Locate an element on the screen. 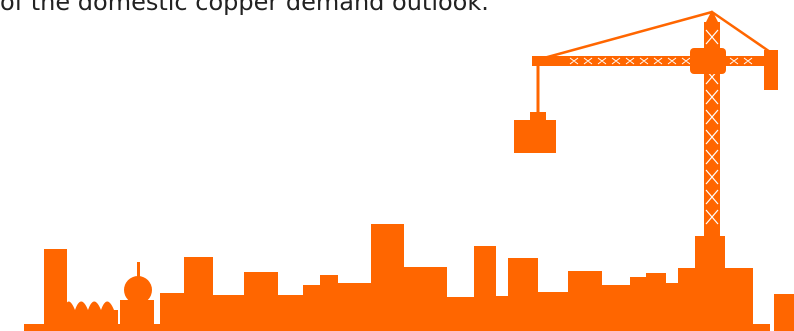 This screenshot has height=331, width=794. crane-cab is located at coordinates (708, 61).